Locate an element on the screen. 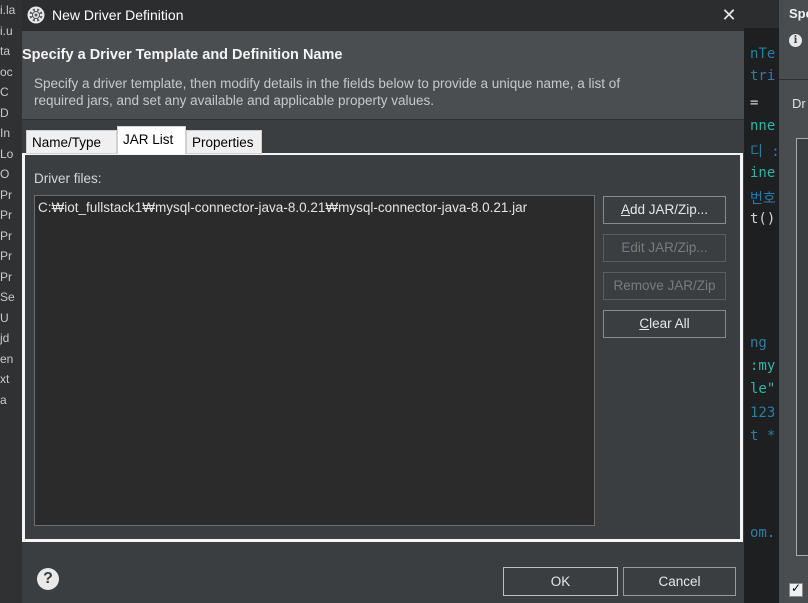  background-explorer-item: en is located at coordinates (7, 358).